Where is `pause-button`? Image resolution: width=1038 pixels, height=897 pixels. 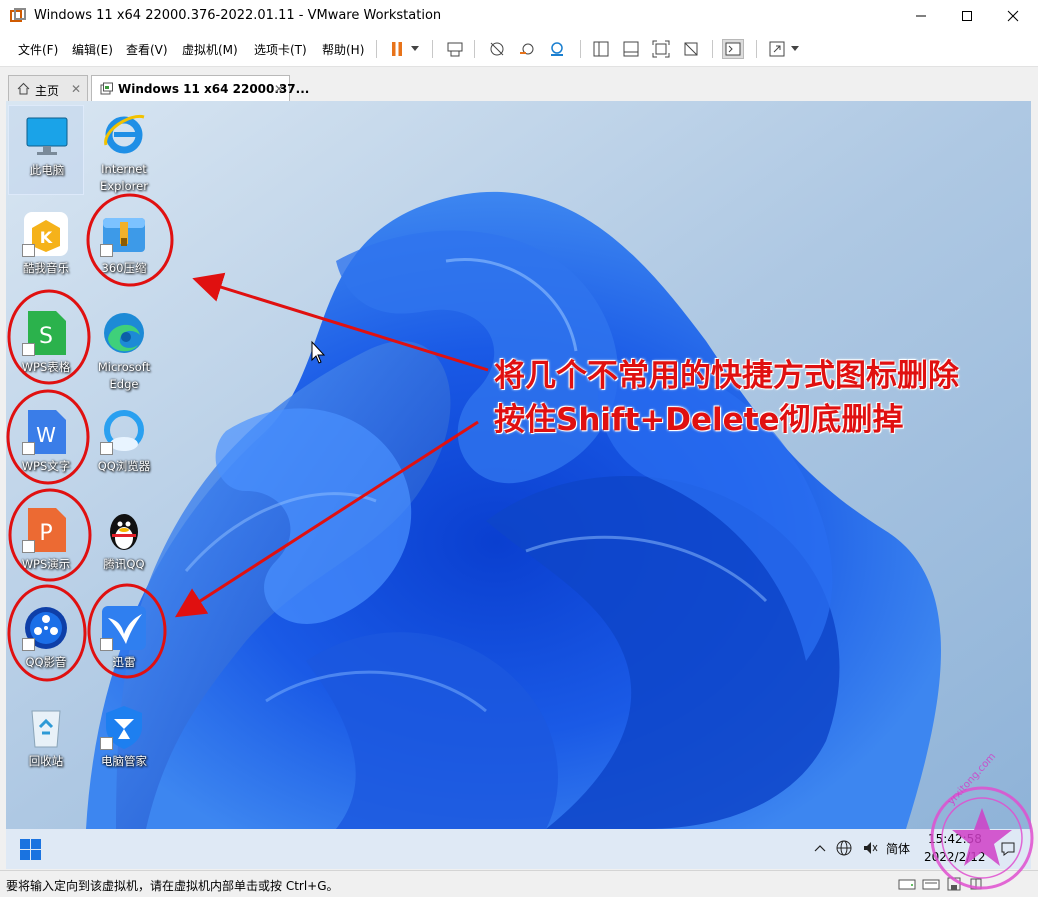 pause-button is located at coordinates (397, 49).